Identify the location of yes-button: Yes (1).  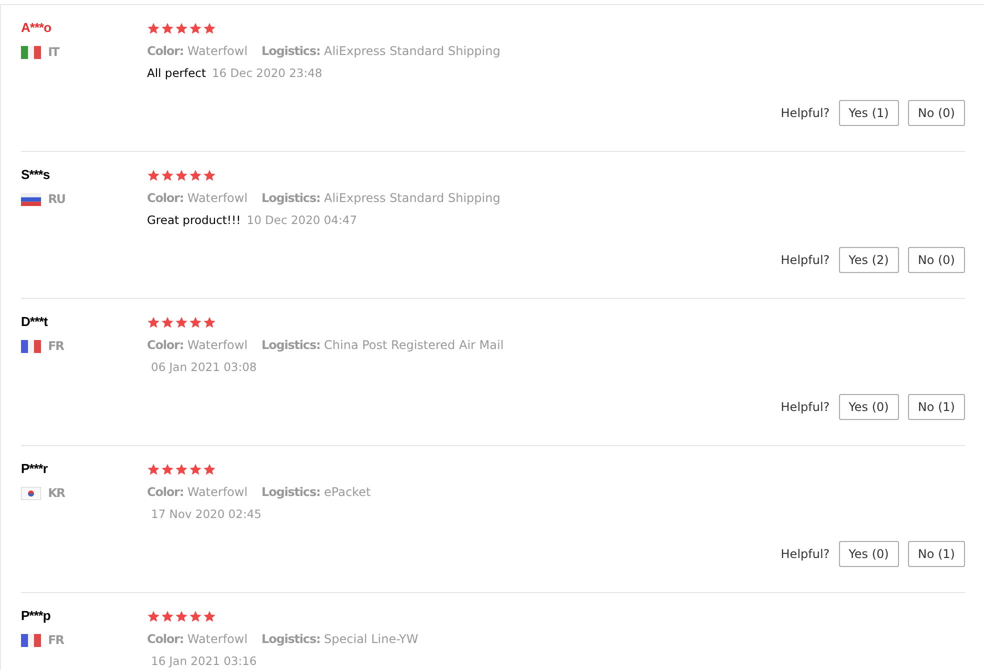
(868, 113).